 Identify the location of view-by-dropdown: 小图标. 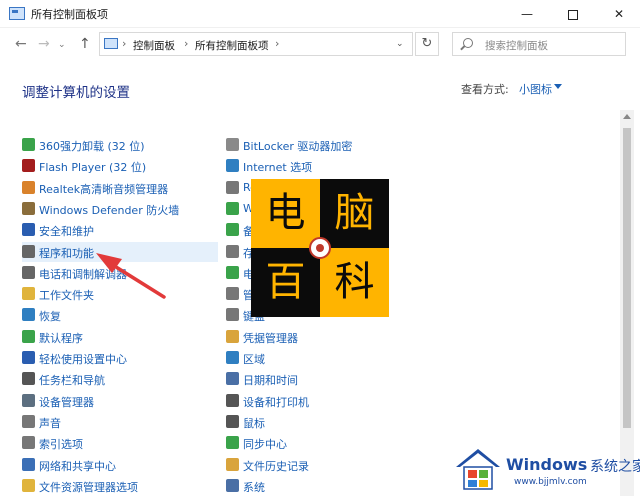
(535, 89).